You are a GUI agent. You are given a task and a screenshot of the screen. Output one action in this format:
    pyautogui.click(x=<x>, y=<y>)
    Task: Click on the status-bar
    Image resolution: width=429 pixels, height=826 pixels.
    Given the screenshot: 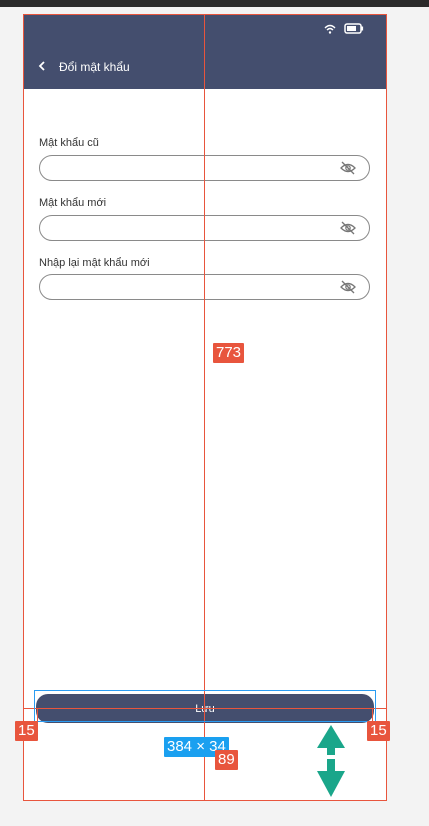 What is the action you would take?
    pyautogui.click(x=344, y=28)
    